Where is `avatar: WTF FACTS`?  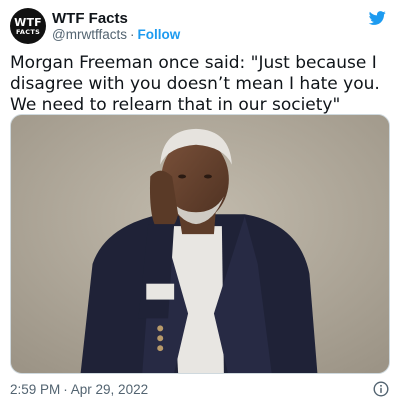
avatar: WTF FACTS is located at coordinates (28, 26).